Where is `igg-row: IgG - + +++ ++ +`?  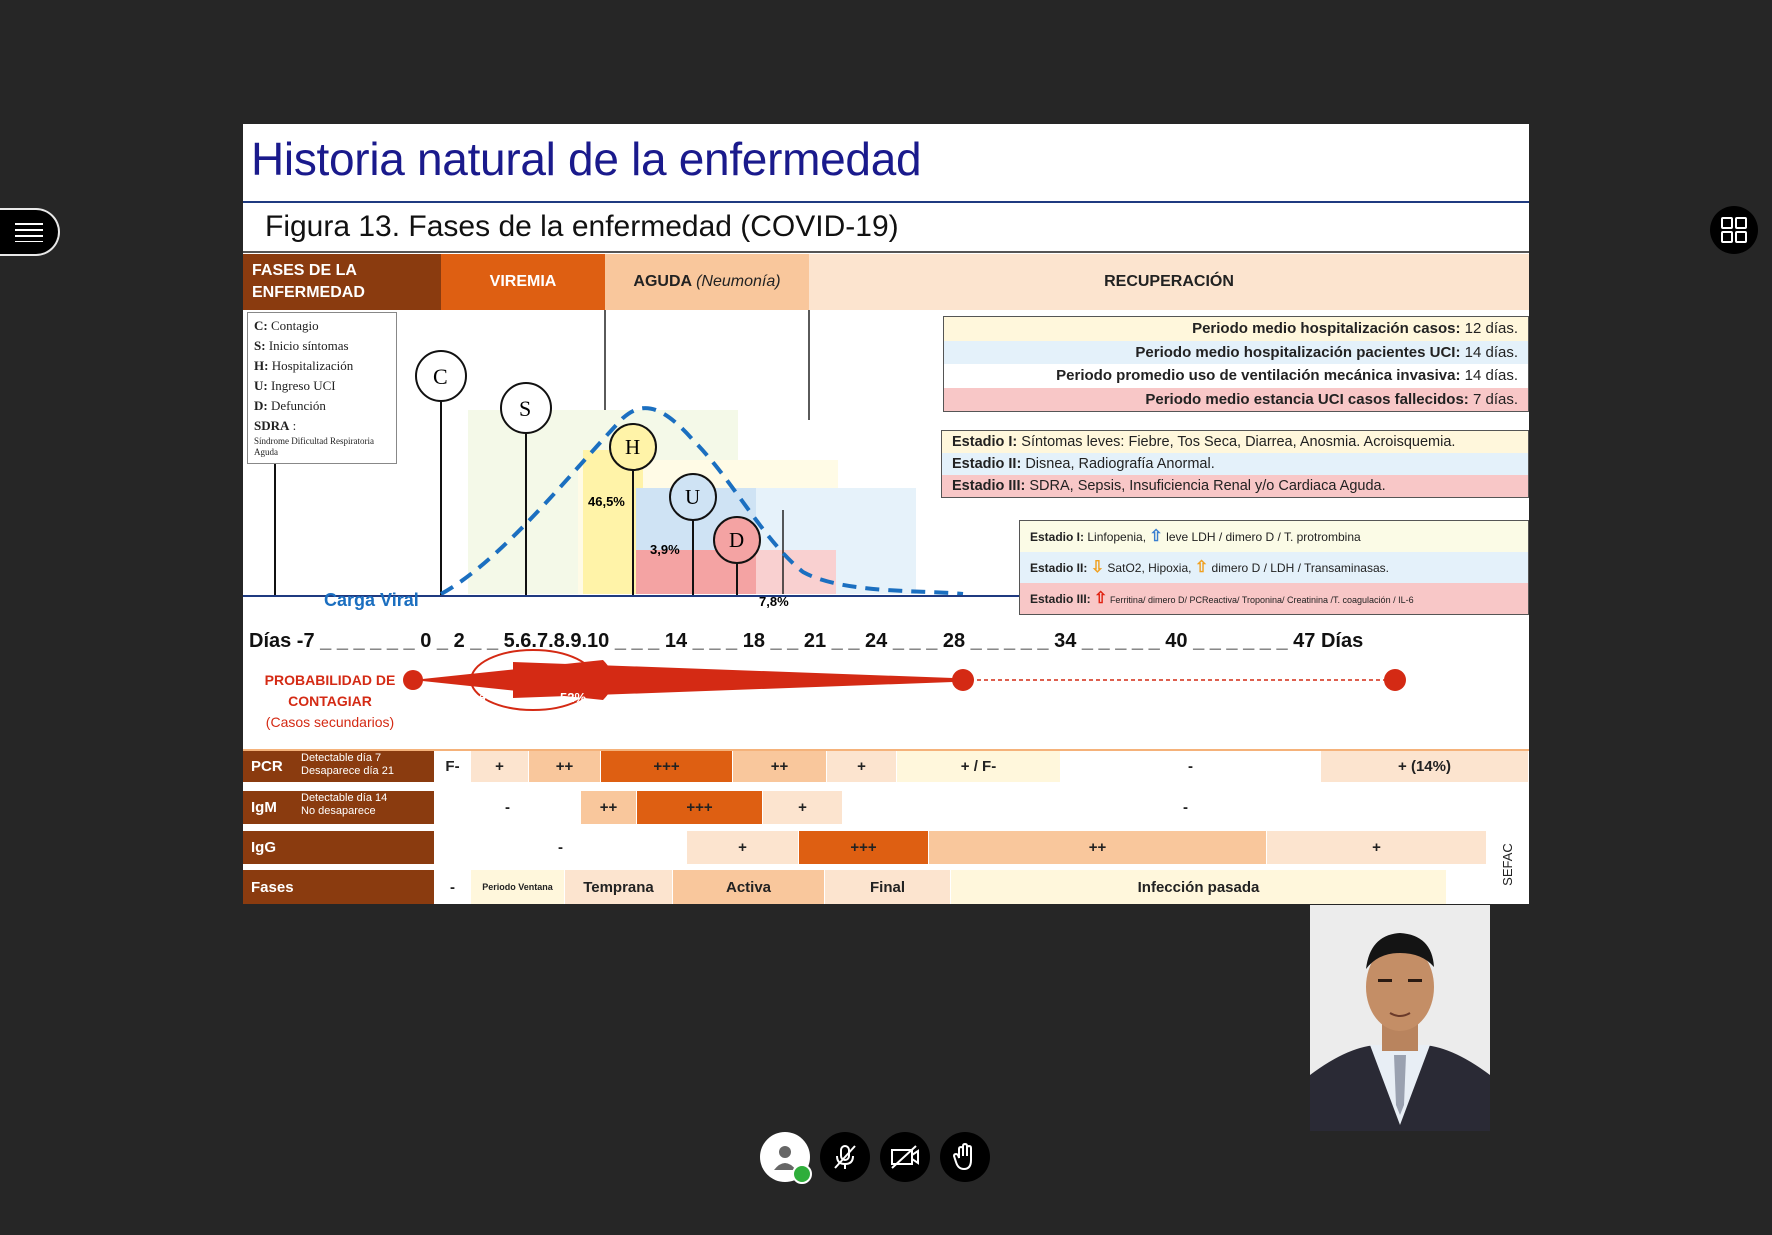
igg-row: IgG - + +++ ++ + is located at coordinates (886, 847).